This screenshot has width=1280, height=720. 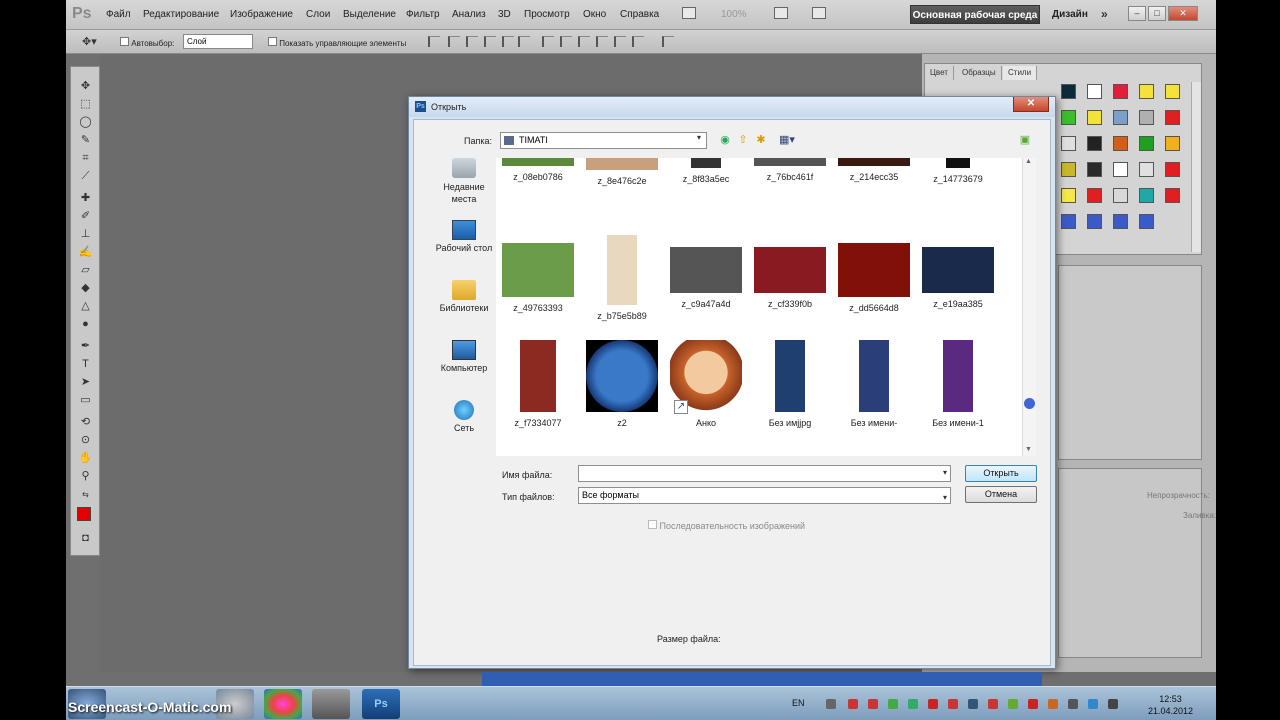 I want to click on more-workspaces-icon: », so click(x=1104, y=14).